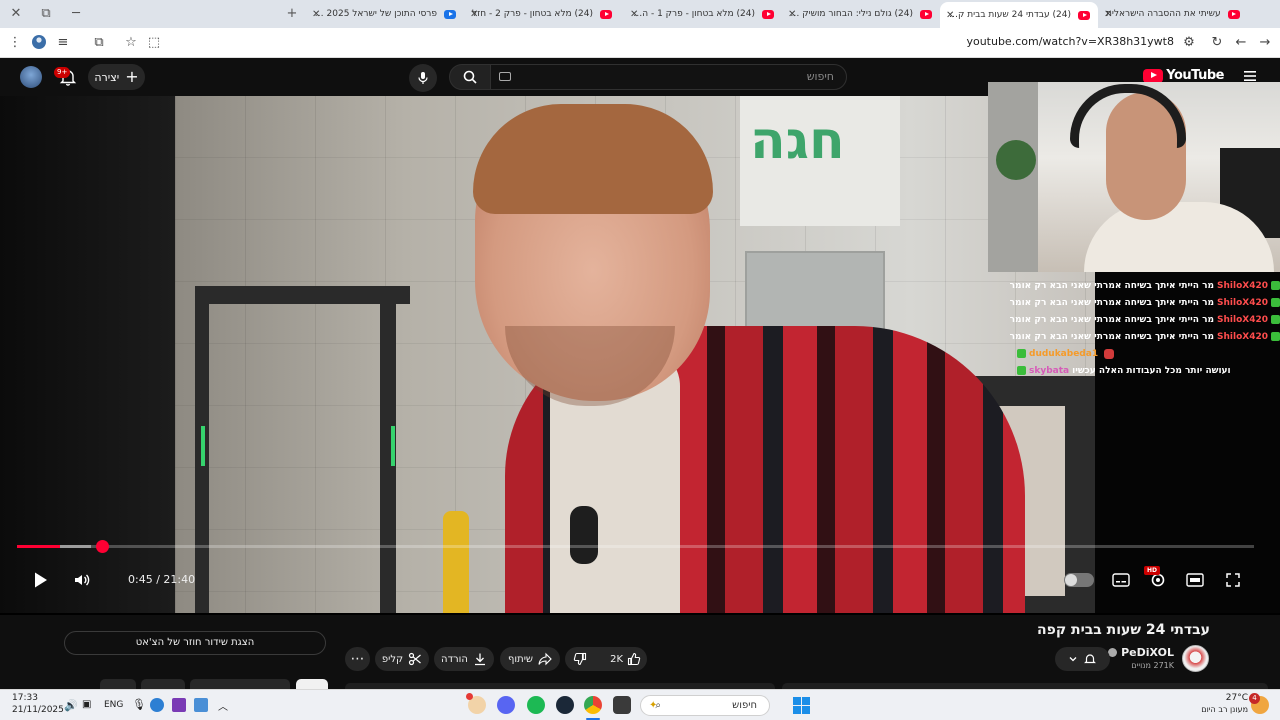 This screenshot has height=720, width=1280. What do you see at coordinates (1121, 580) in the screenshot?
I see `subtitles-button` at bounding box center [1121, 580].